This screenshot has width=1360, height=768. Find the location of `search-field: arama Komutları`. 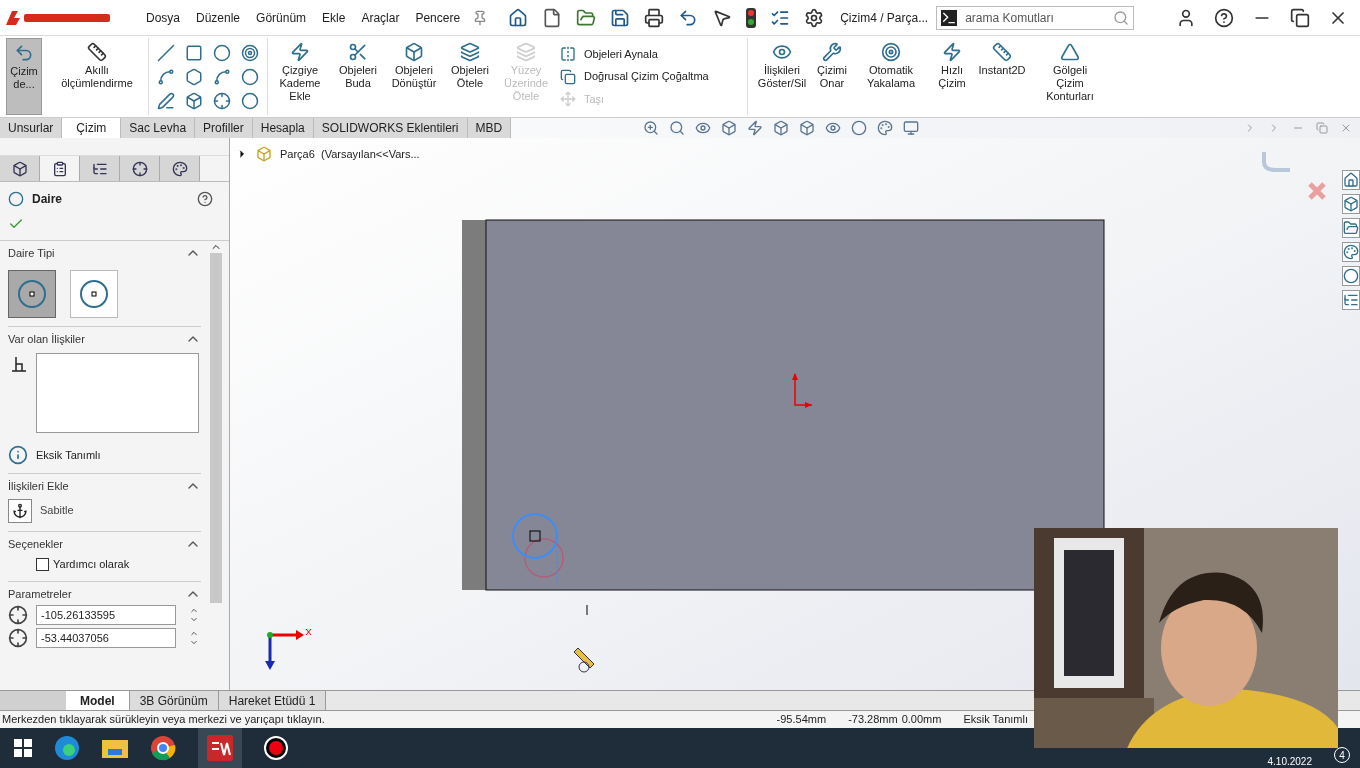

search-field: arama Komutları is located at coordinates (1035, 17).